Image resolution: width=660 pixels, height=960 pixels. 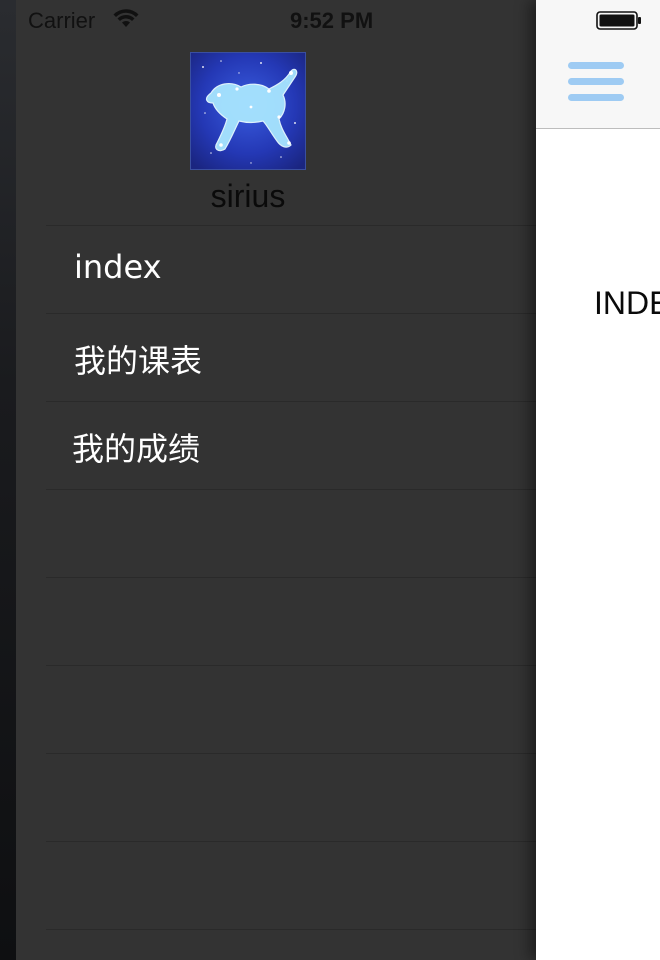 I want to click on page-title: INDEX, so click(x=627, y=303).